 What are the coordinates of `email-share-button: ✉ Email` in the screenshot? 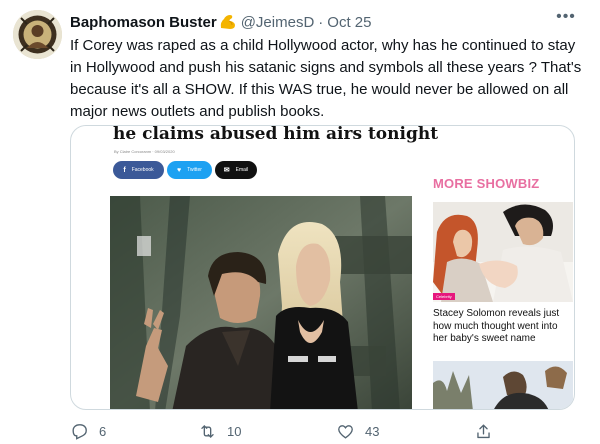 It's located at (236, 170).